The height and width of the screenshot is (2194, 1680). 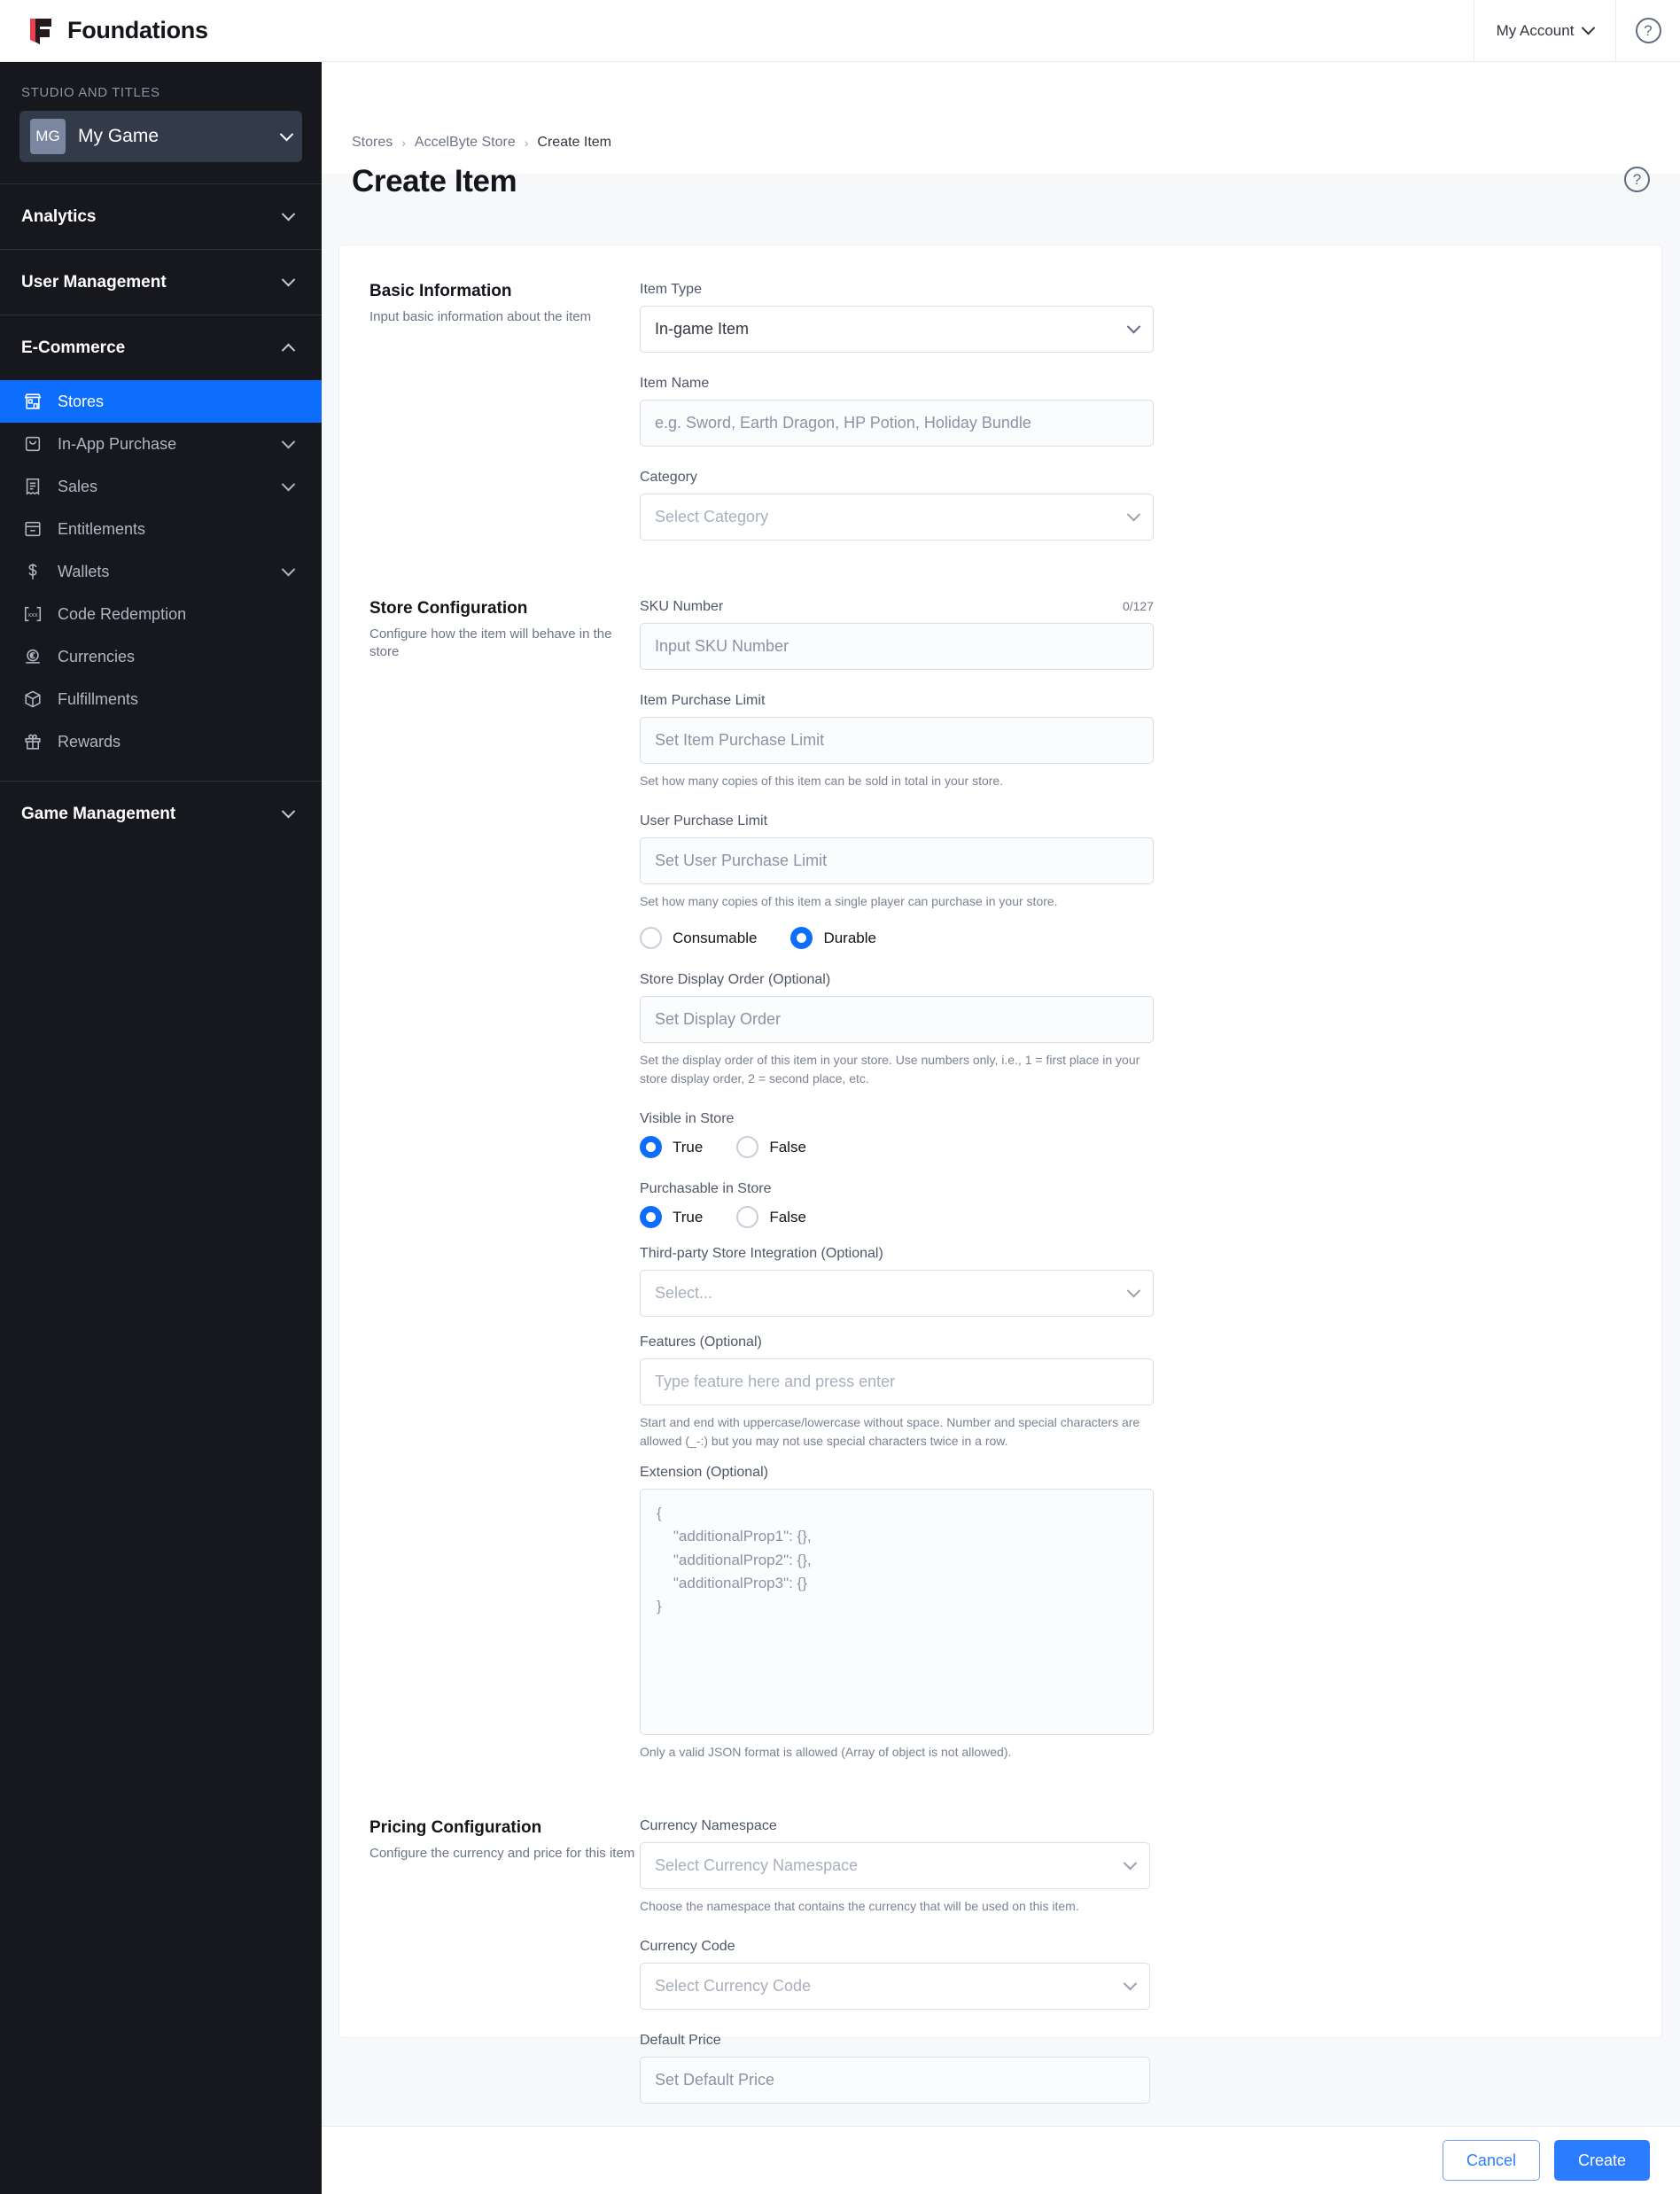 I want to click on sidebar-item-wallets: Wallets, so click(x=161, y=572).